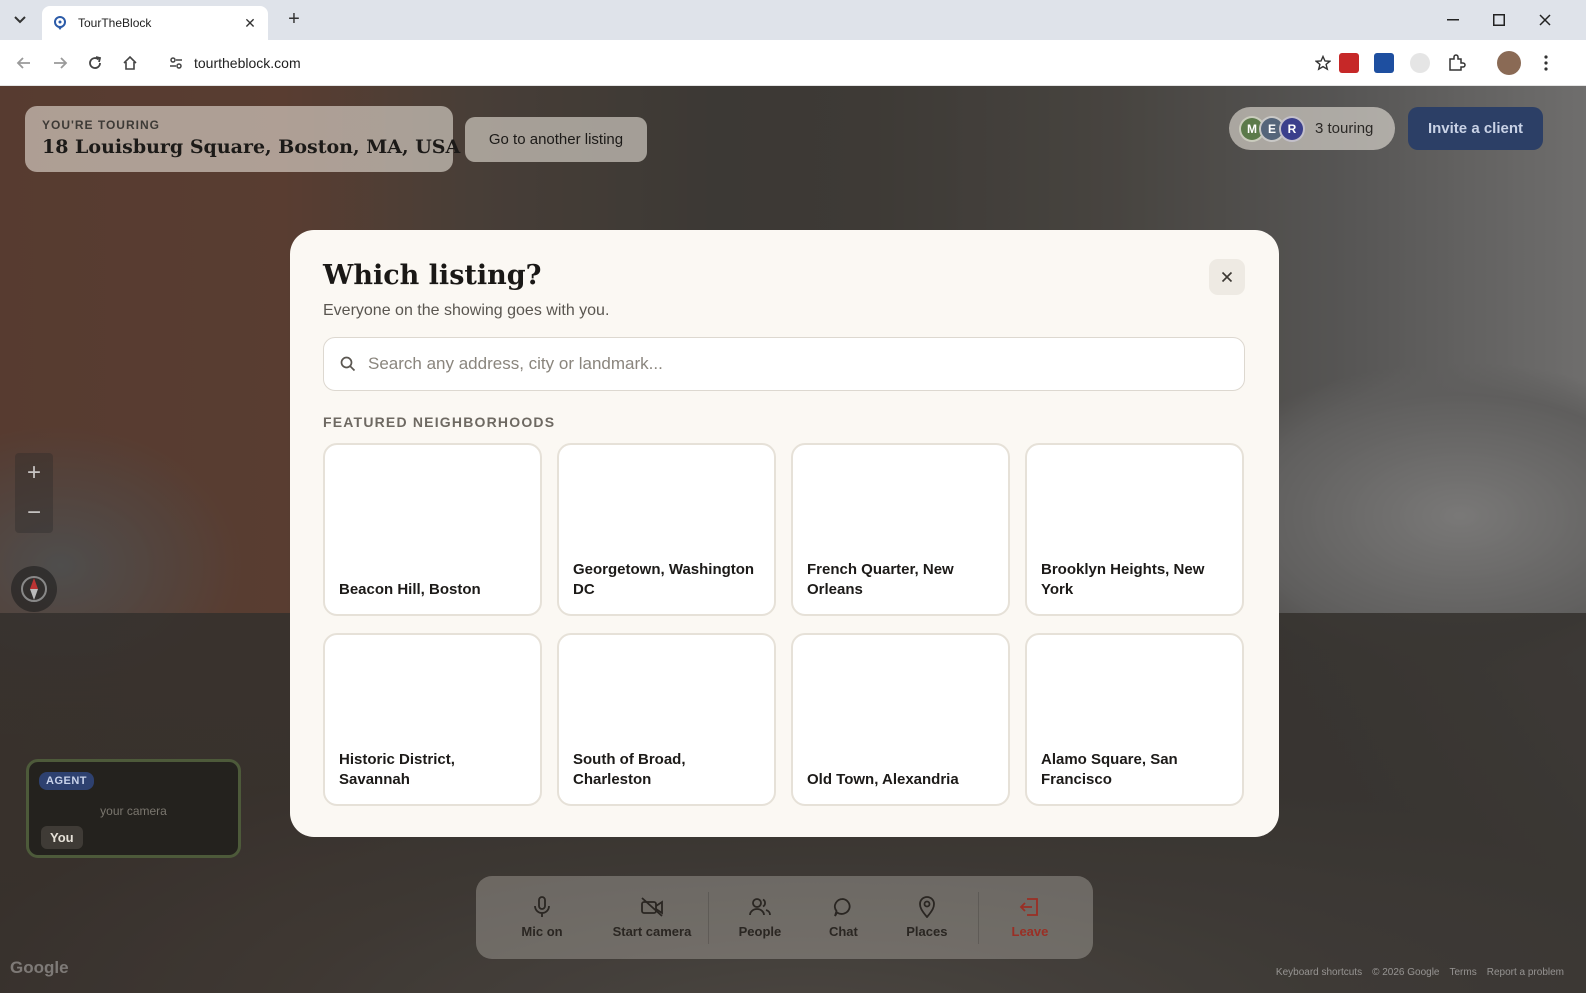  Describe the element at coordinates (1475, 128) in the screenshot. I see `invite-client-button: Invite a client` at that location.